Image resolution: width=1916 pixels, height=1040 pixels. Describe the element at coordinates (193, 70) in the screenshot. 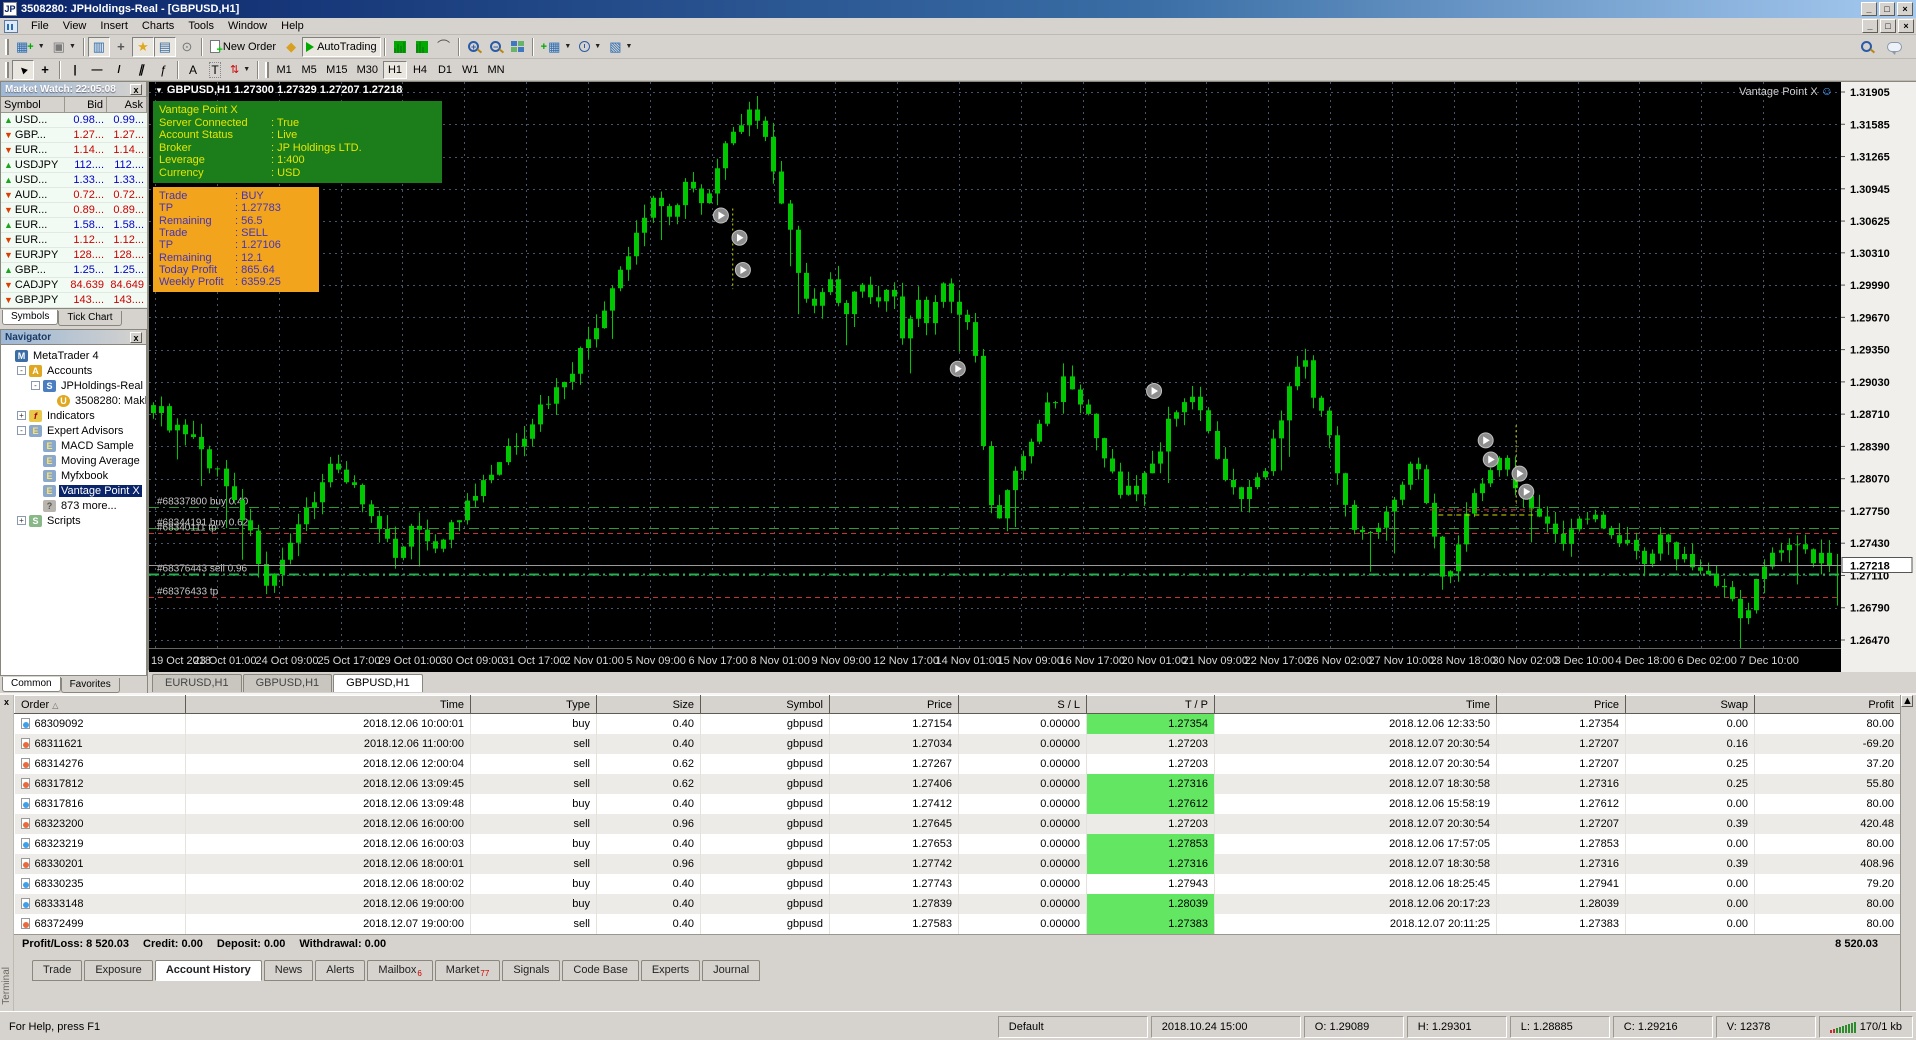

I see `text-button: A` at that location.